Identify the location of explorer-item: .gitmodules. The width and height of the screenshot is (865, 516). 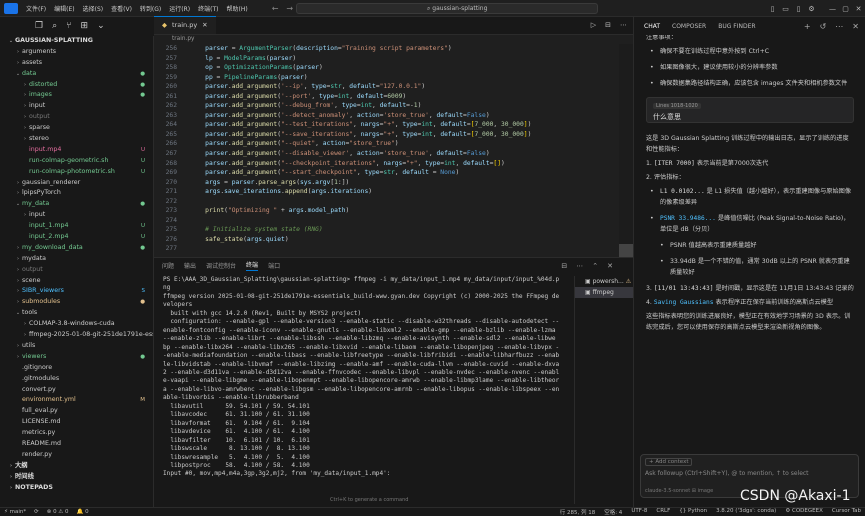
(80, 379).